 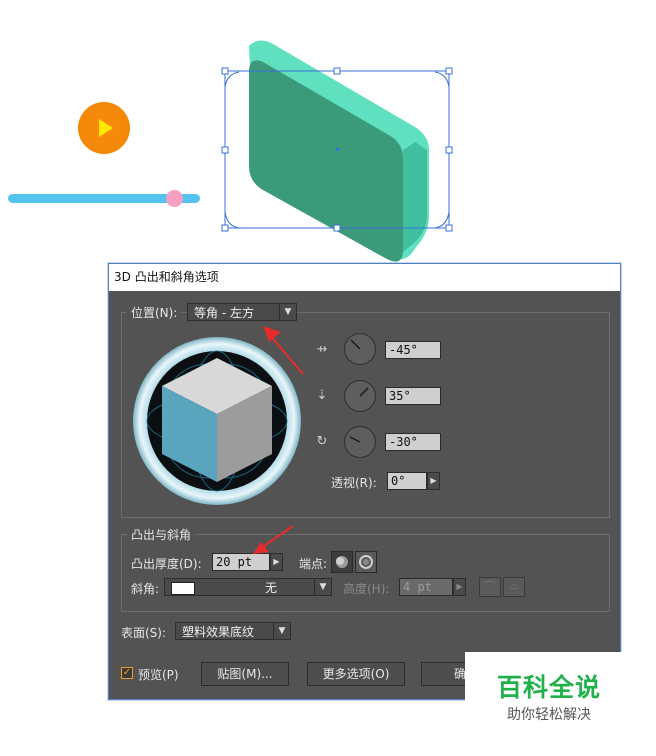 What do you see at coordinates (360, 442) in the screenshot?
I see `z-rotation-dial` at bounding box center [360, 442].